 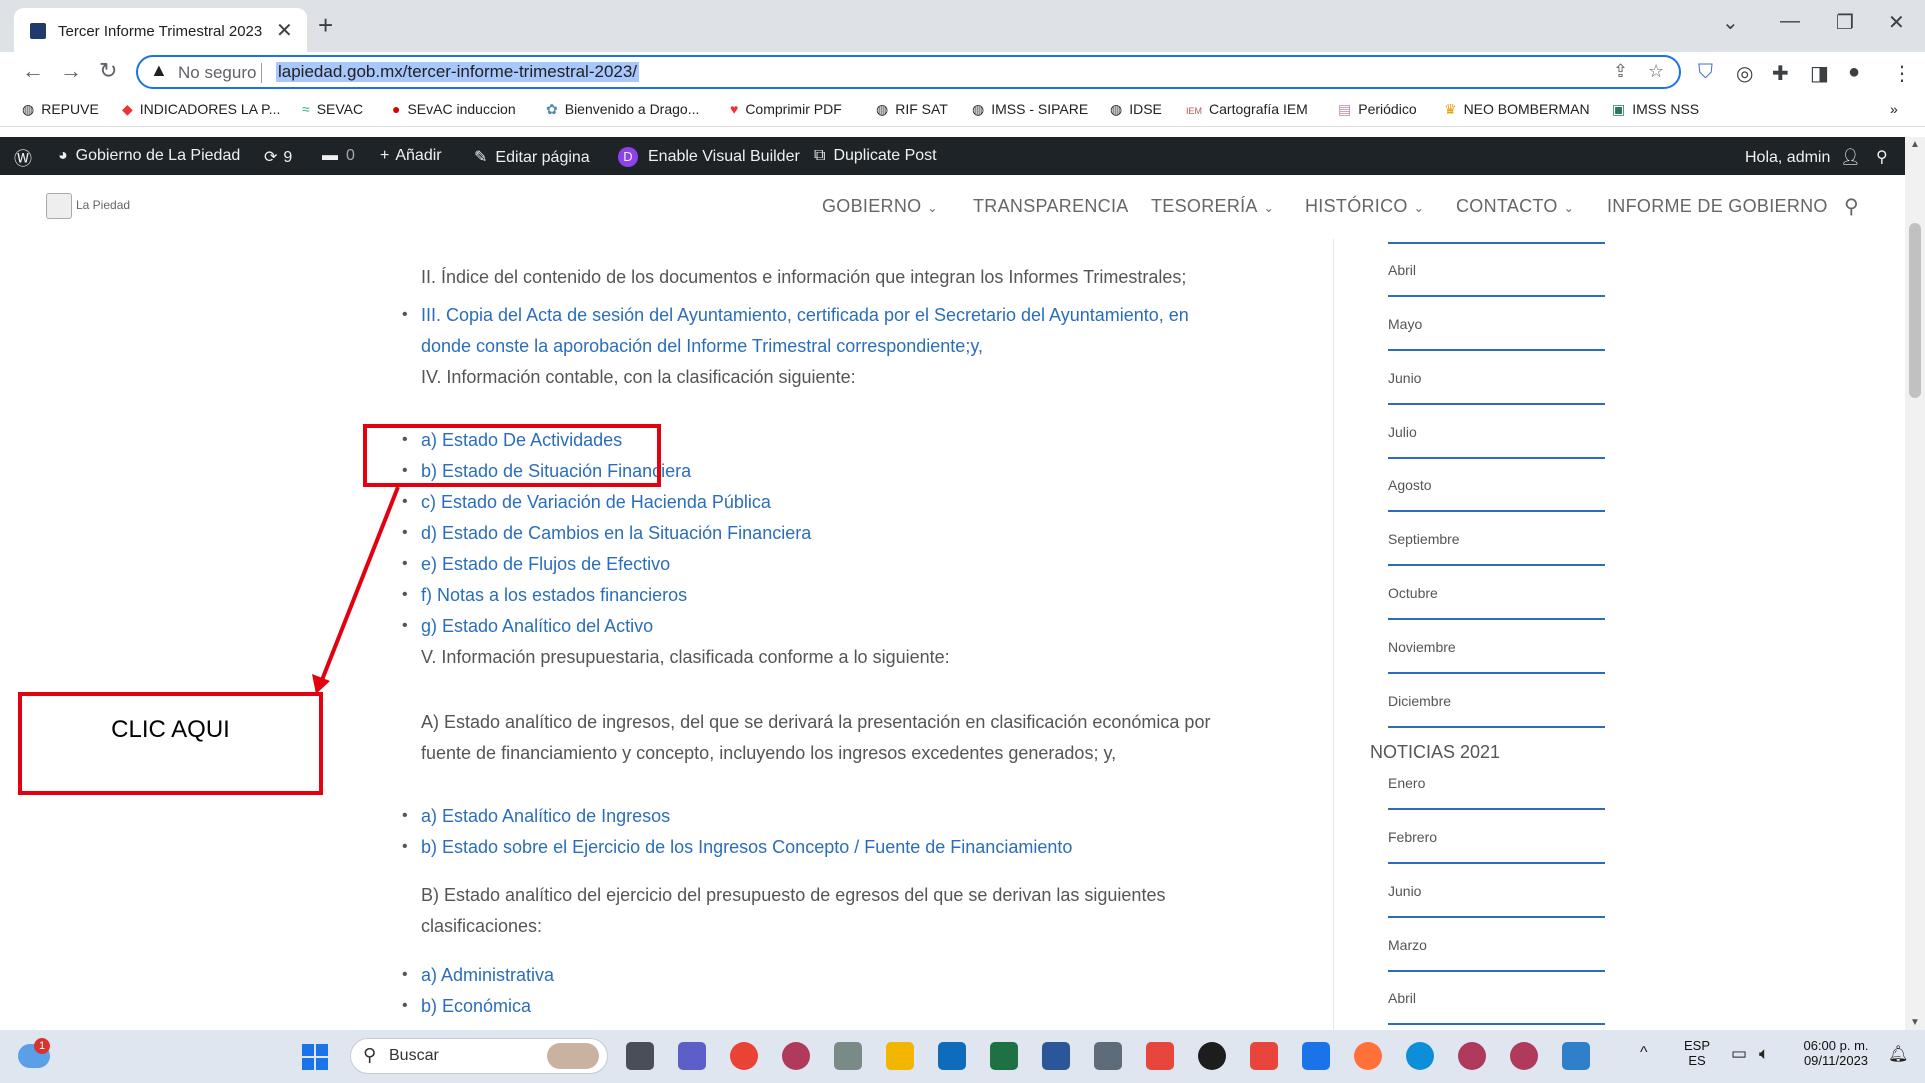 I want to click on sidebar-month-noviembre: Noviembre, so click(x=1422, y=647).